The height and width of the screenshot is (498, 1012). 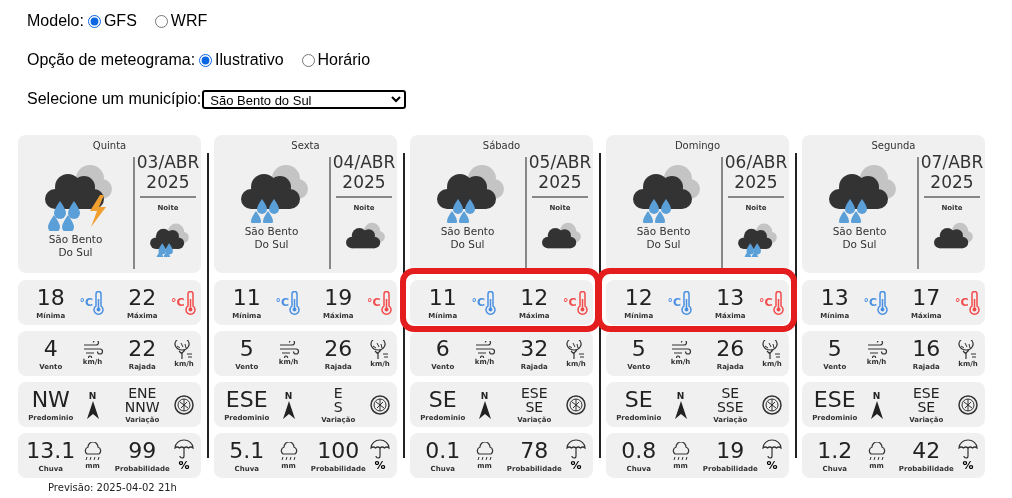 What do you see at coordinates (50, 297) in the screenshot?
I see `value-text: 18` at bounding box center [50, 297].